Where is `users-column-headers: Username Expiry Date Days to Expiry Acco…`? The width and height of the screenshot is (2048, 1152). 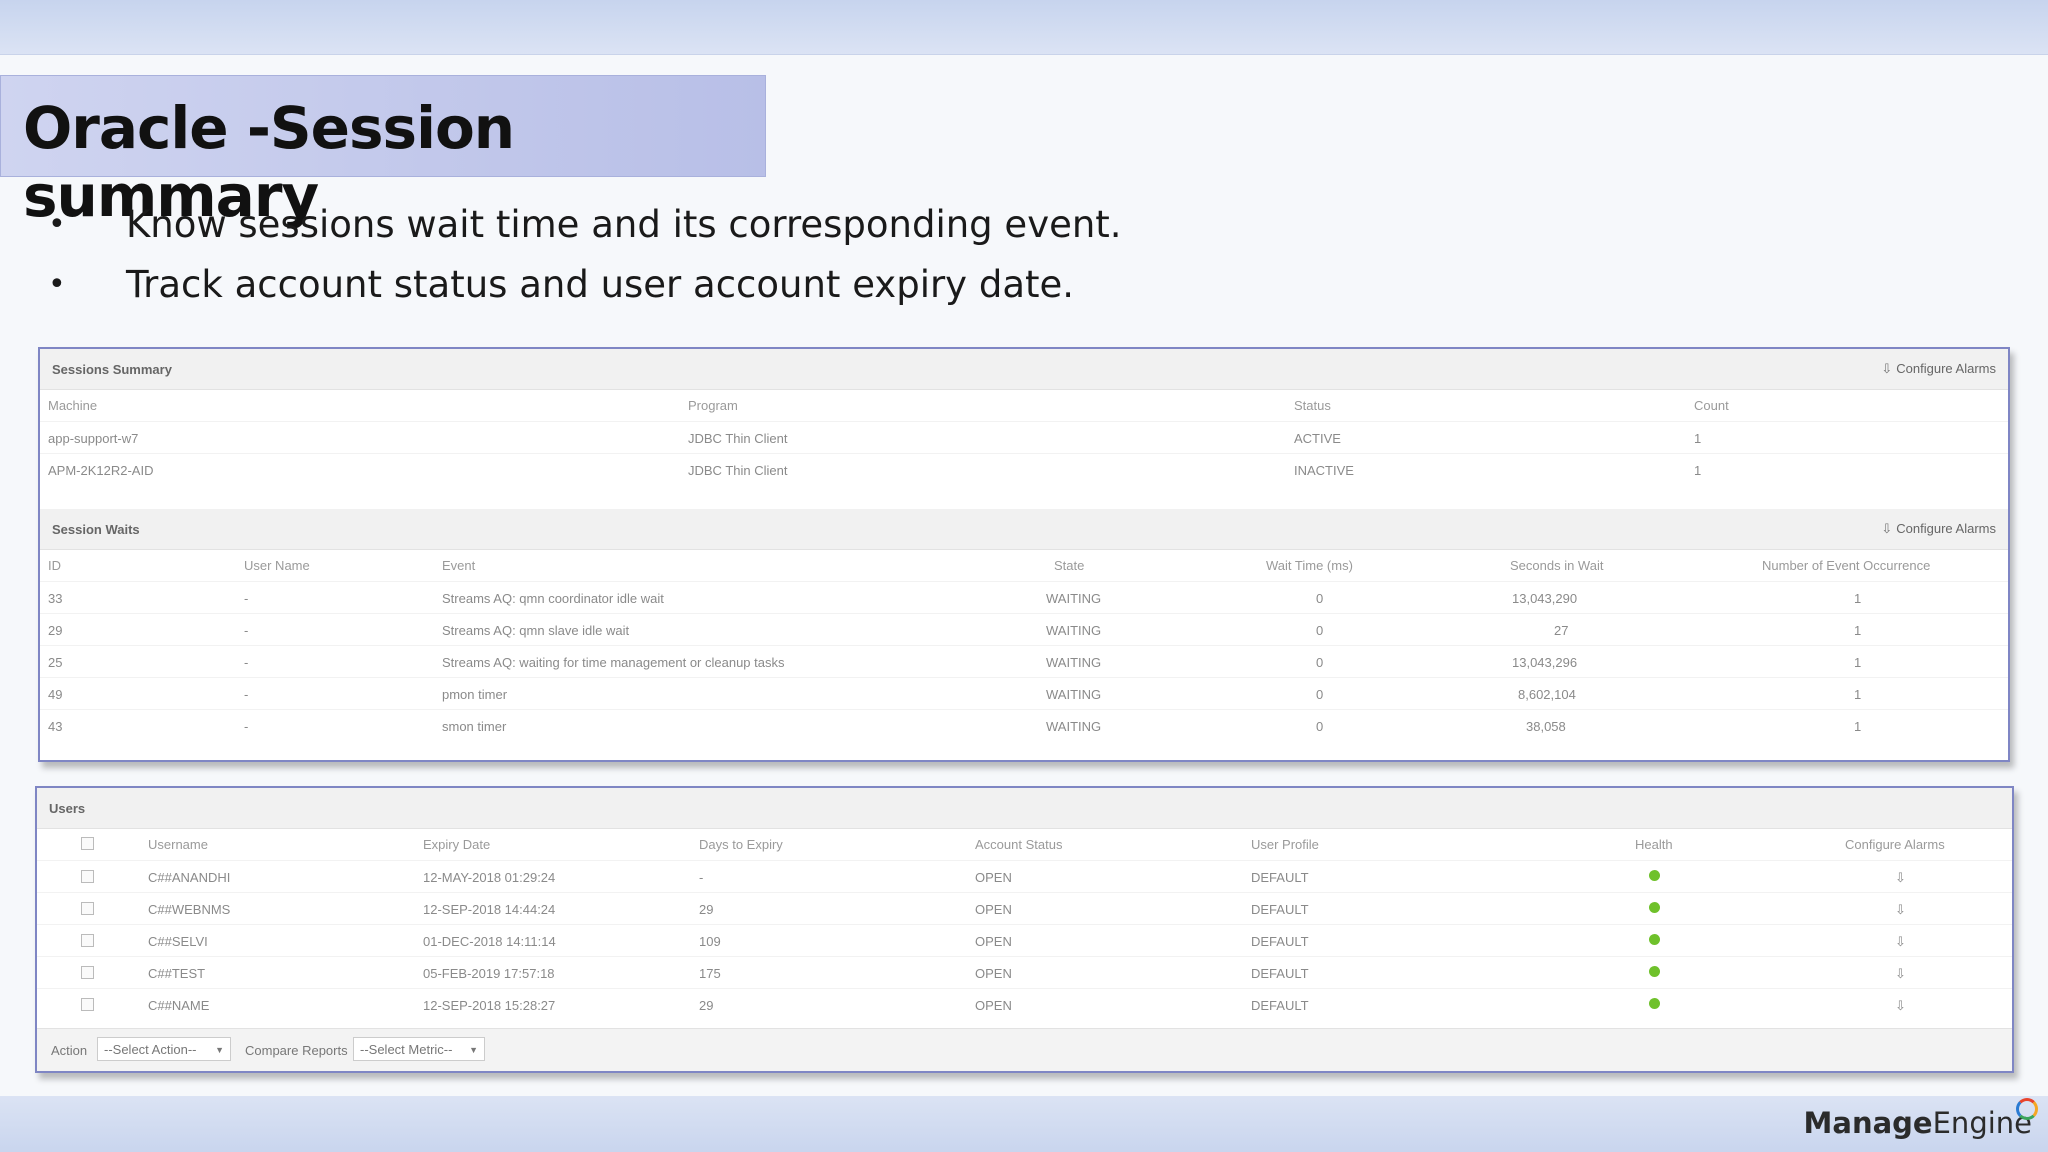 users-column-headers: Username Expiry Date Days to Expiry Acco… is located at coordinates (1024, 844).